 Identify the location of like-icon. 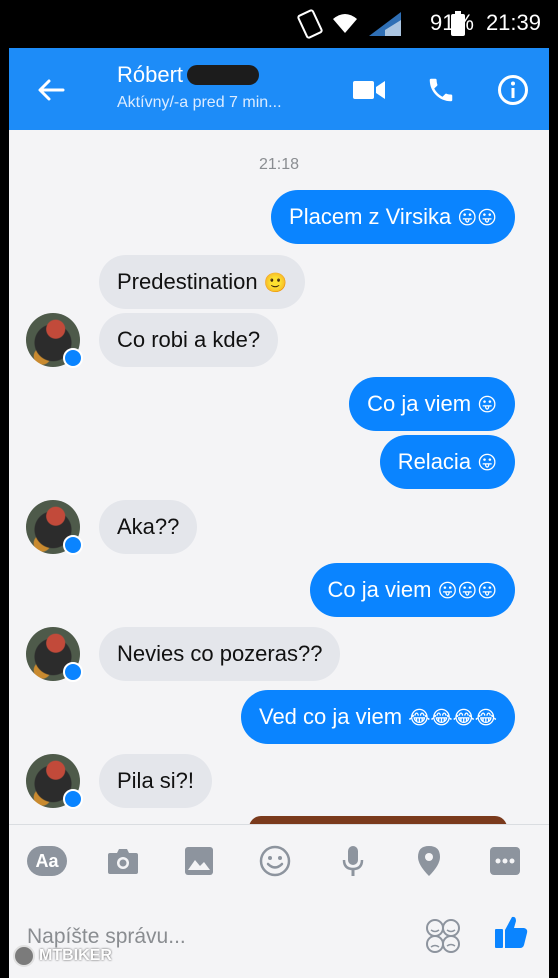
(511, 932).